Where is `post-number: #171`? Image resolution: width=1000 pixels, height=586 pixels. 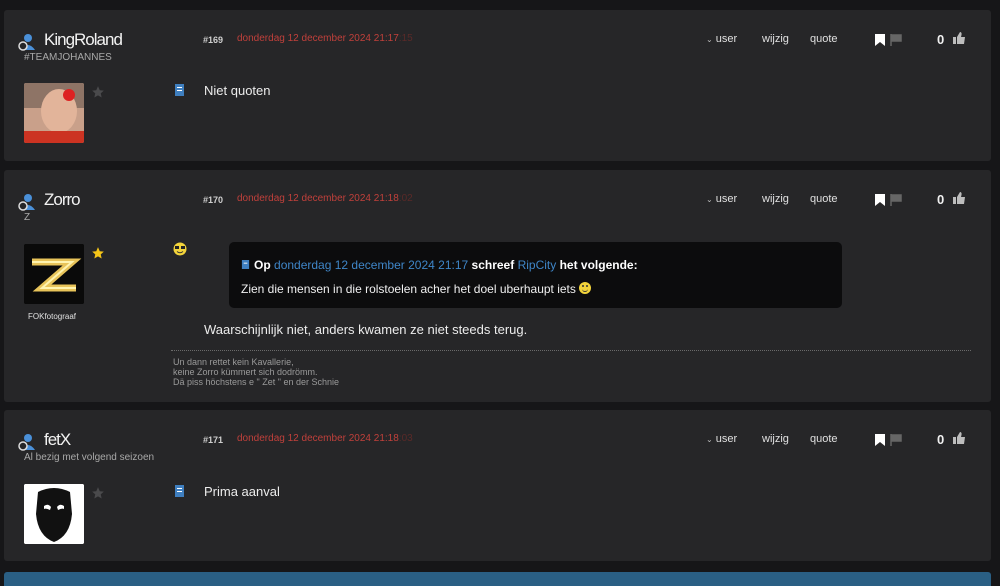 post-number: #171 is located at coordinates (213, 440).